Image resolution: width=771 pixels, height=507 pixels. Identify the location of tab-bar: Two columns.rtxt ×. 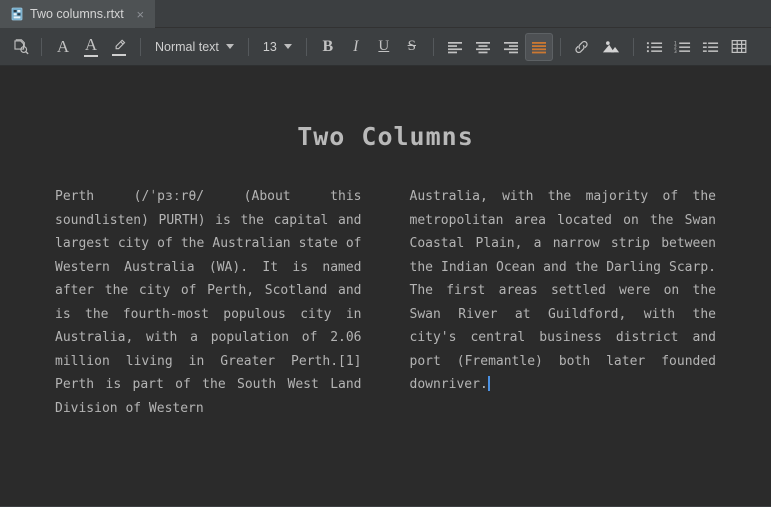
(385, 14).